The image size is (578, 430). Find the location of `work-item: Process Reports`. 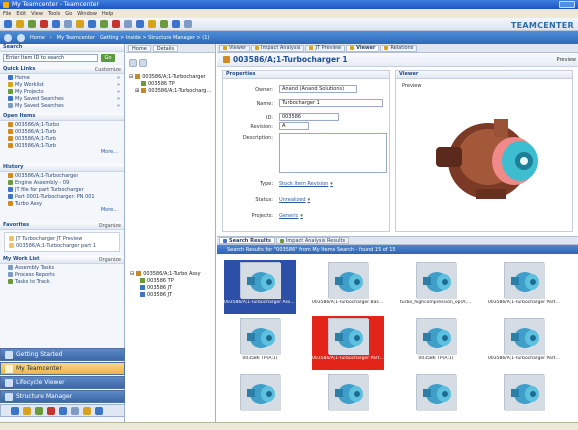

work-item: Process Reports is located at coordinates (62, 274).